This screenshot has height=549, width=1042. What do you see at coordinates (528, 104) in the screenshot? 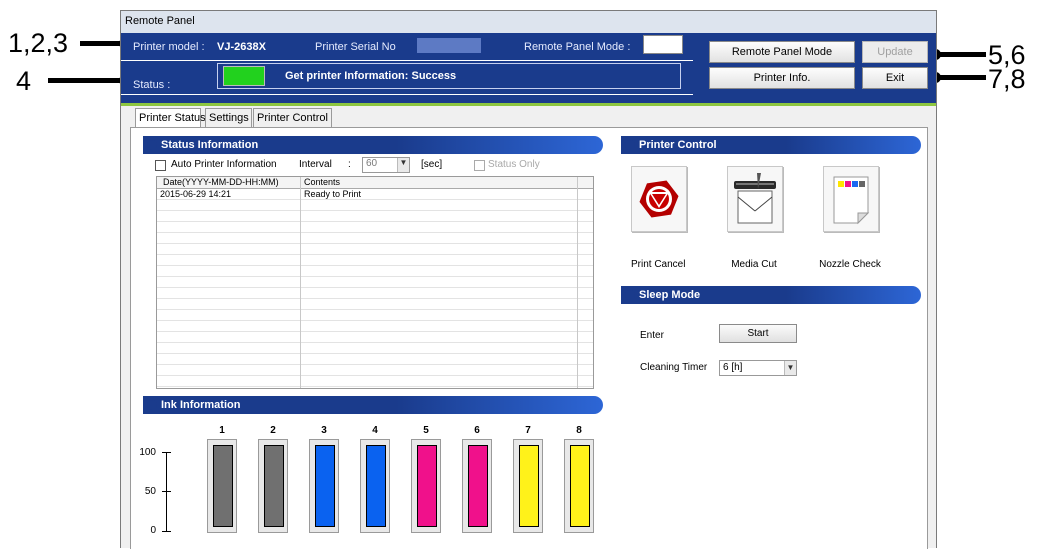
I see `header-accent-bar` at bounding box center [528, 104].